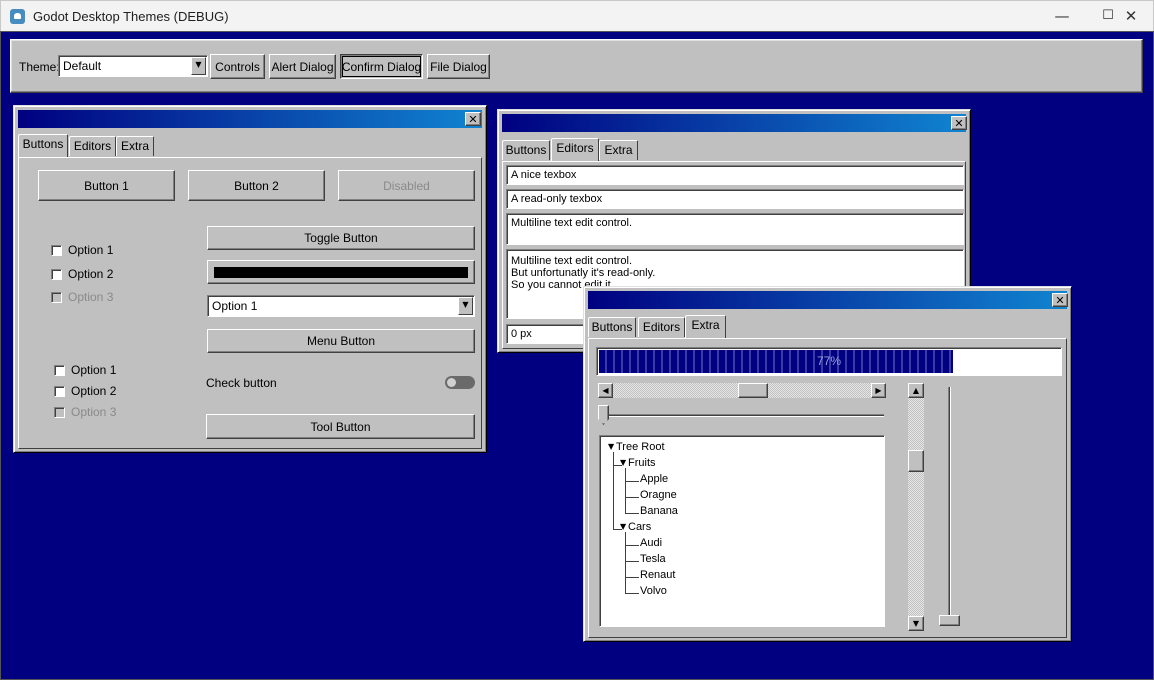 The height and width of the screenshot is (680, 1154). I want to click on tree-item: Renaut, so click(657, 575).